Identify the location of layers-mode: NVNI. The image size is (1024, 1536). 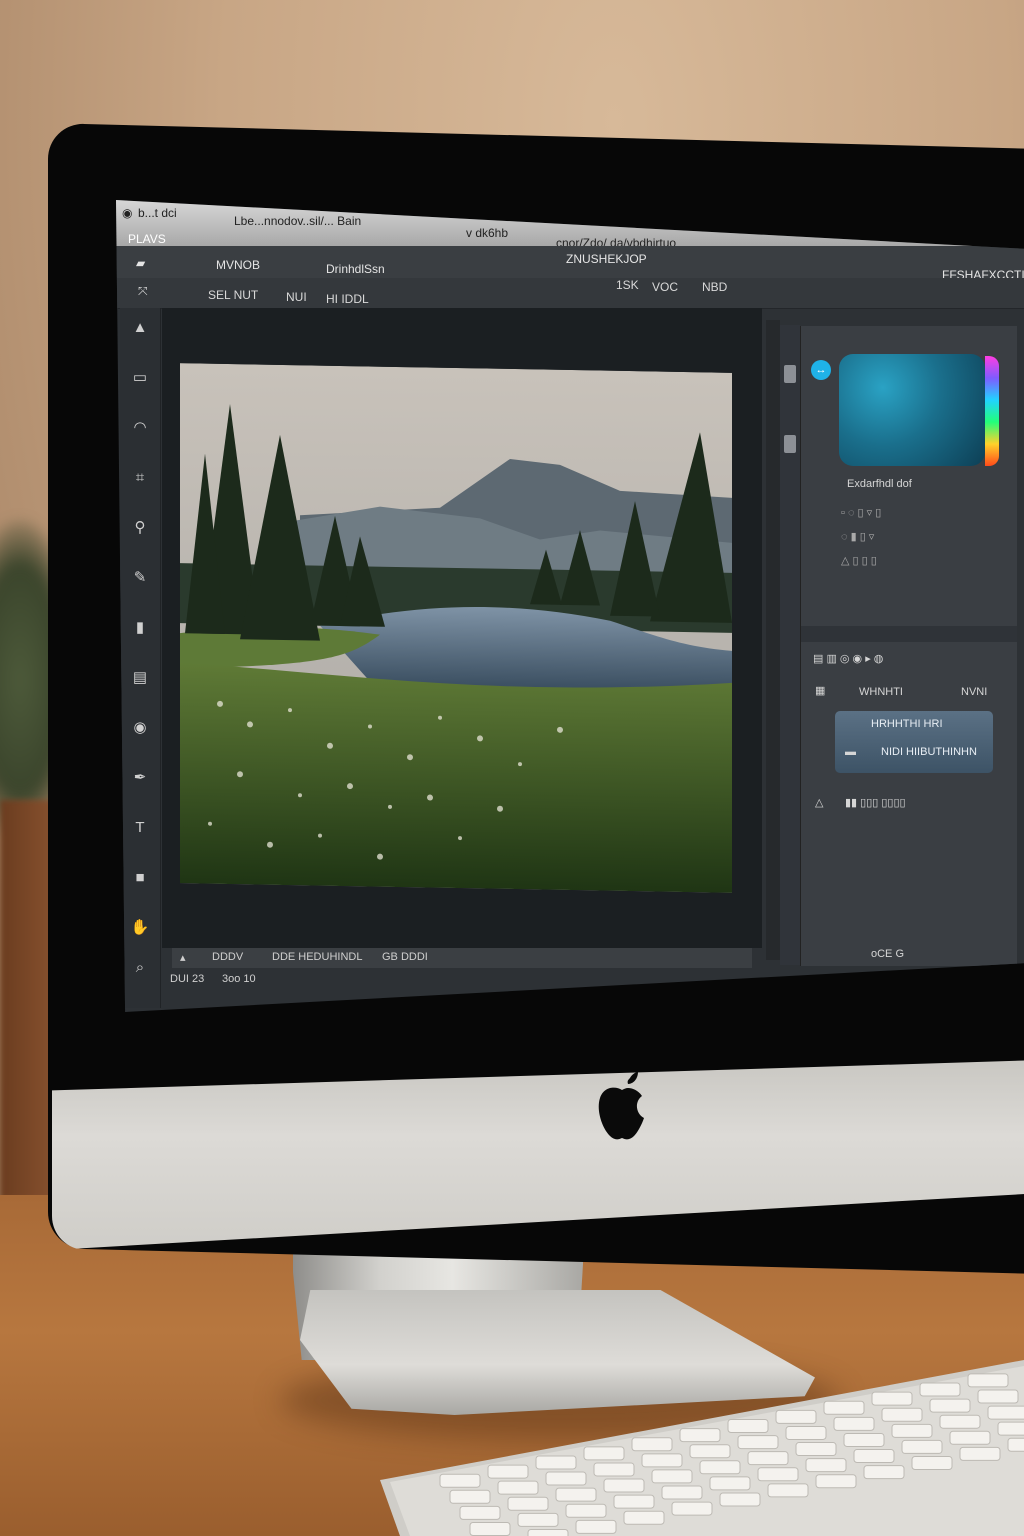
(974, 692).